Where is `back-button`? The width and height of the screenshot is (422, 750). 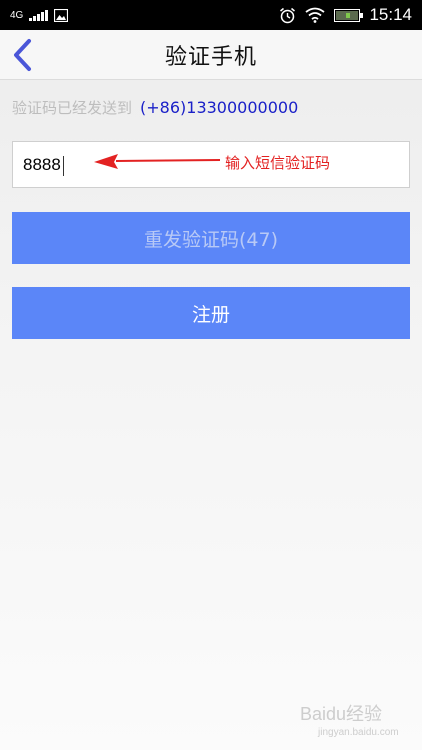 back-button is located at coordinates (22, 55).